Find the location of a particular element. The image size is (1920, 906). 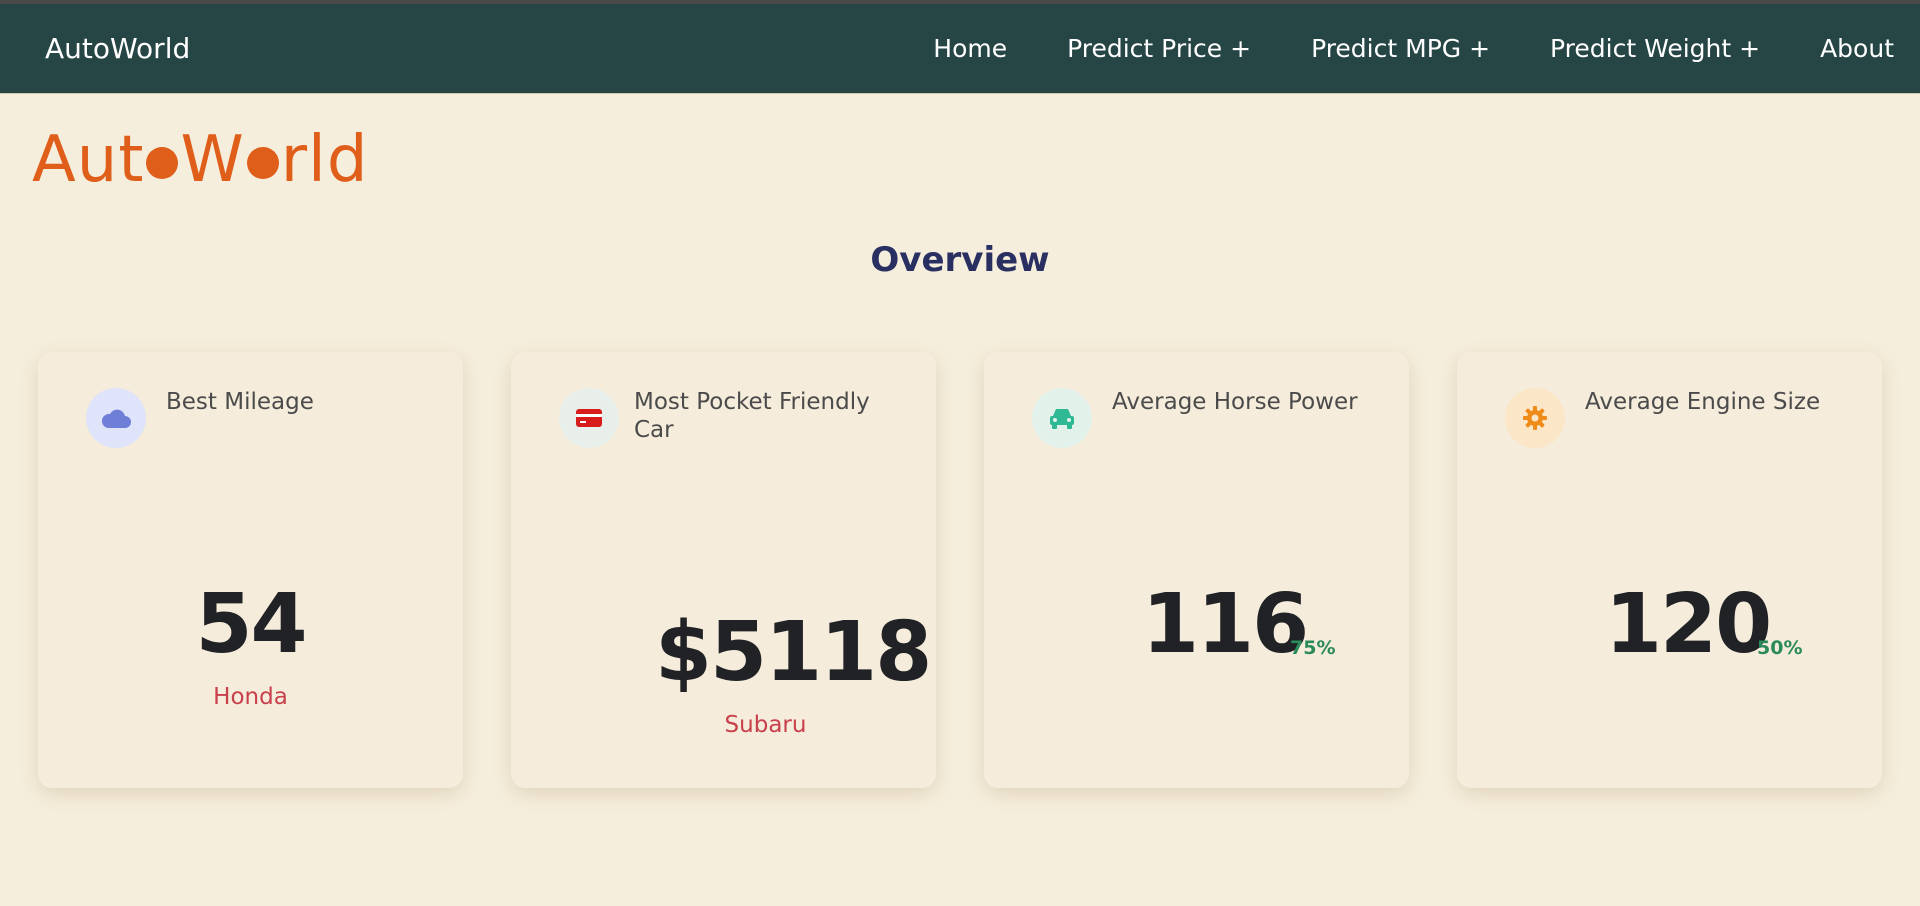

gear-icon is located at coordinates (1535, 418).